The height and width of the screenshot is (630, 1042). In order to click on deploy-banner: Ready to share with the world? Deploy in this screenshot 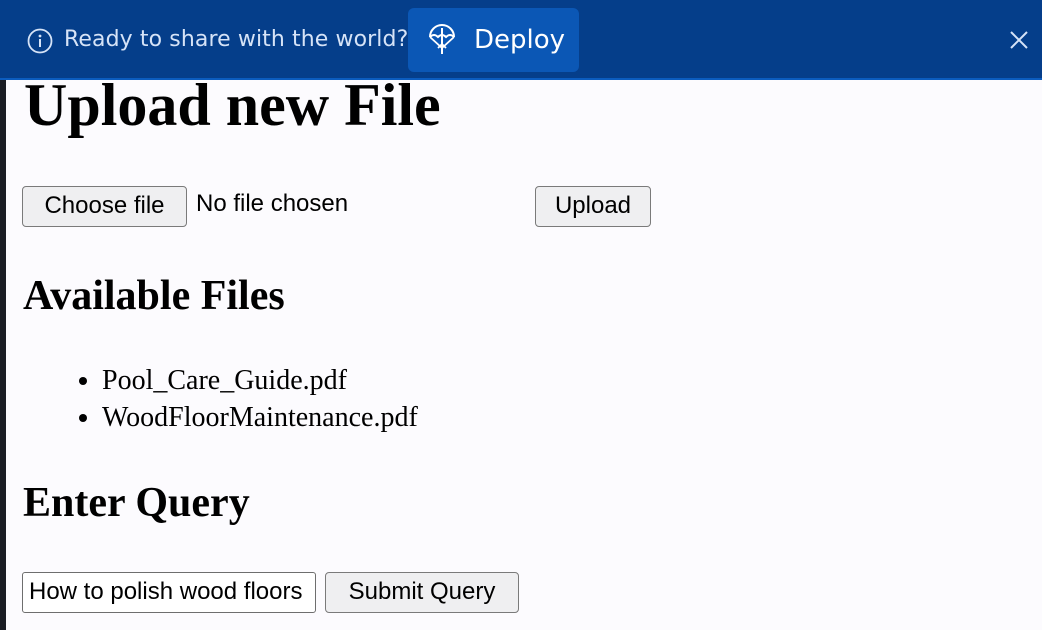, I will do `click(521, 40)`.